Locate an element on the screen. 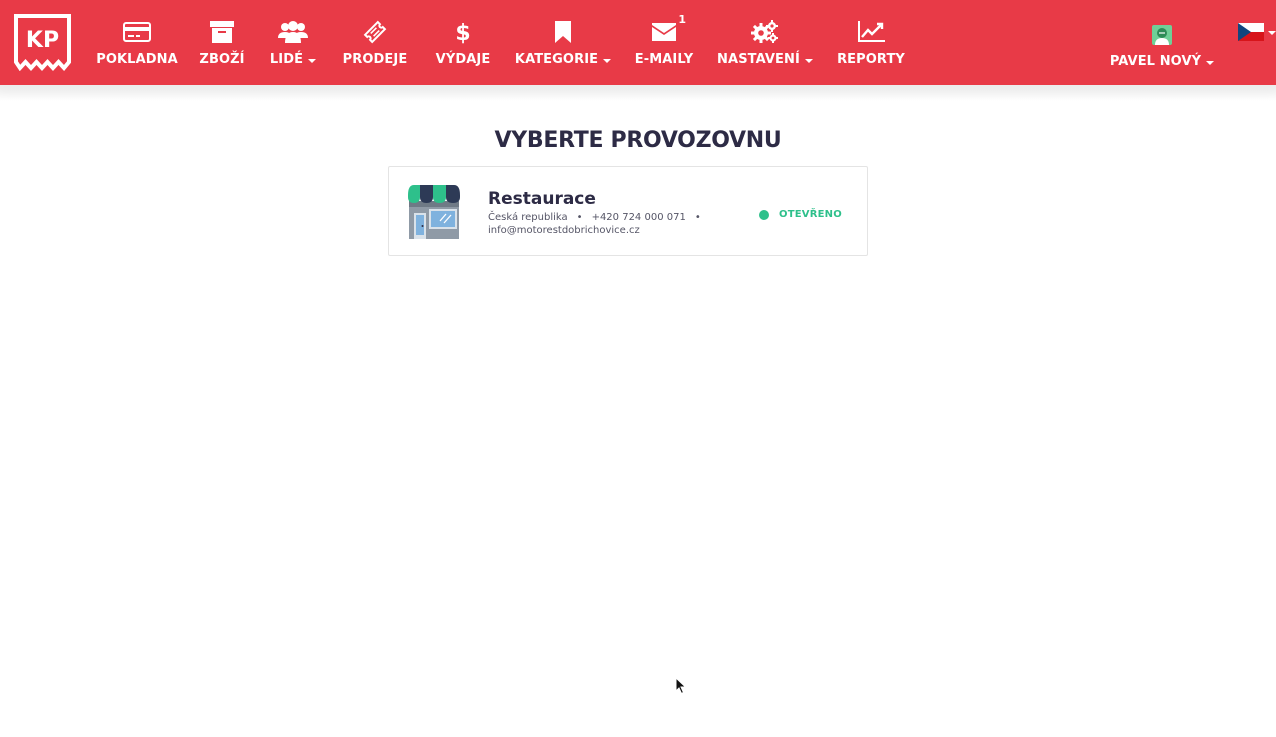 The image size is (1276, 737). store-email: info@motorestdobrichovice.cz is located at coordinates (564, 230).